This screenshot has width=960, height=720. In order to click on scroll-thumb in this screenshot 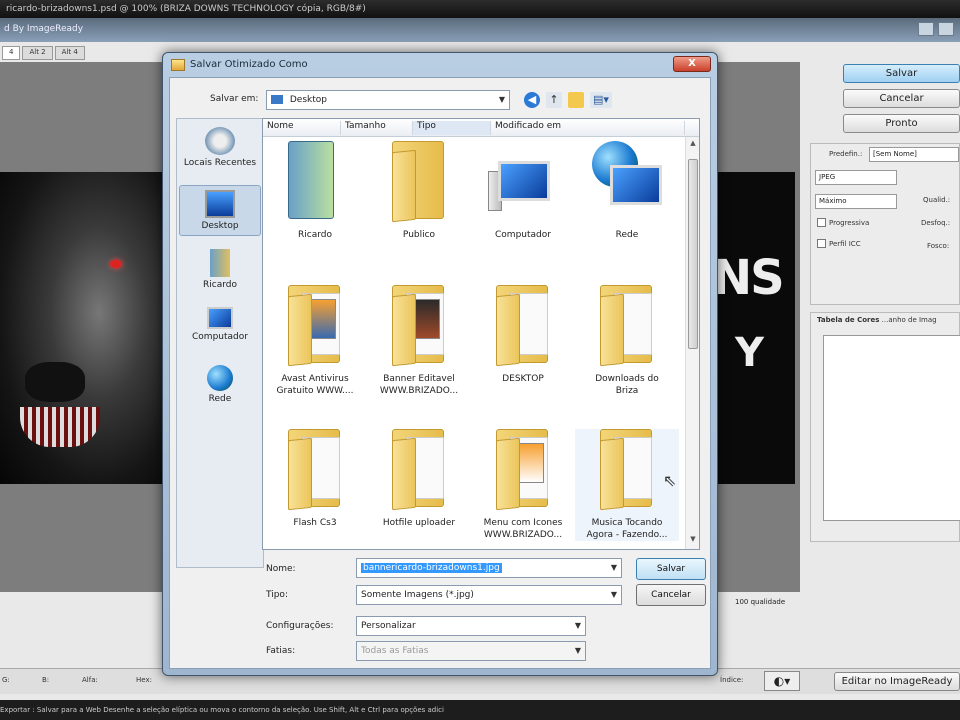, I will do `click(693, 254)`.